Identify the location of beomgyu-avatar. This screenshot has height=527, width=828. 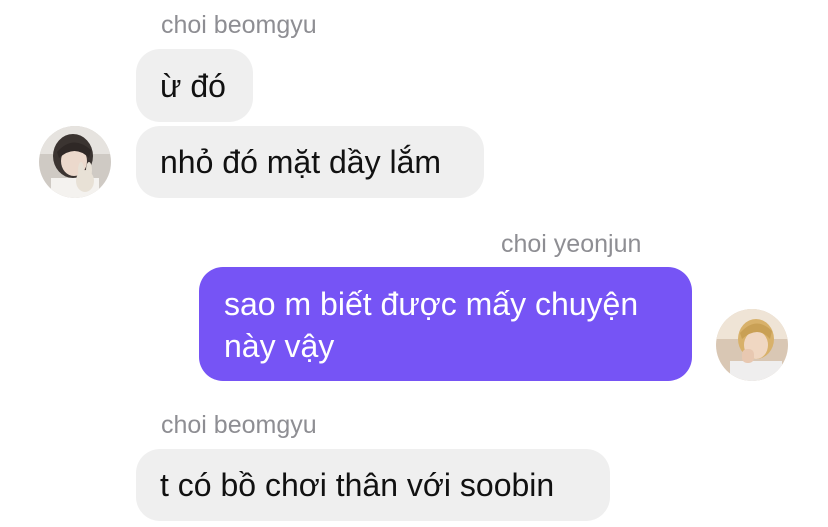
(75, 162).